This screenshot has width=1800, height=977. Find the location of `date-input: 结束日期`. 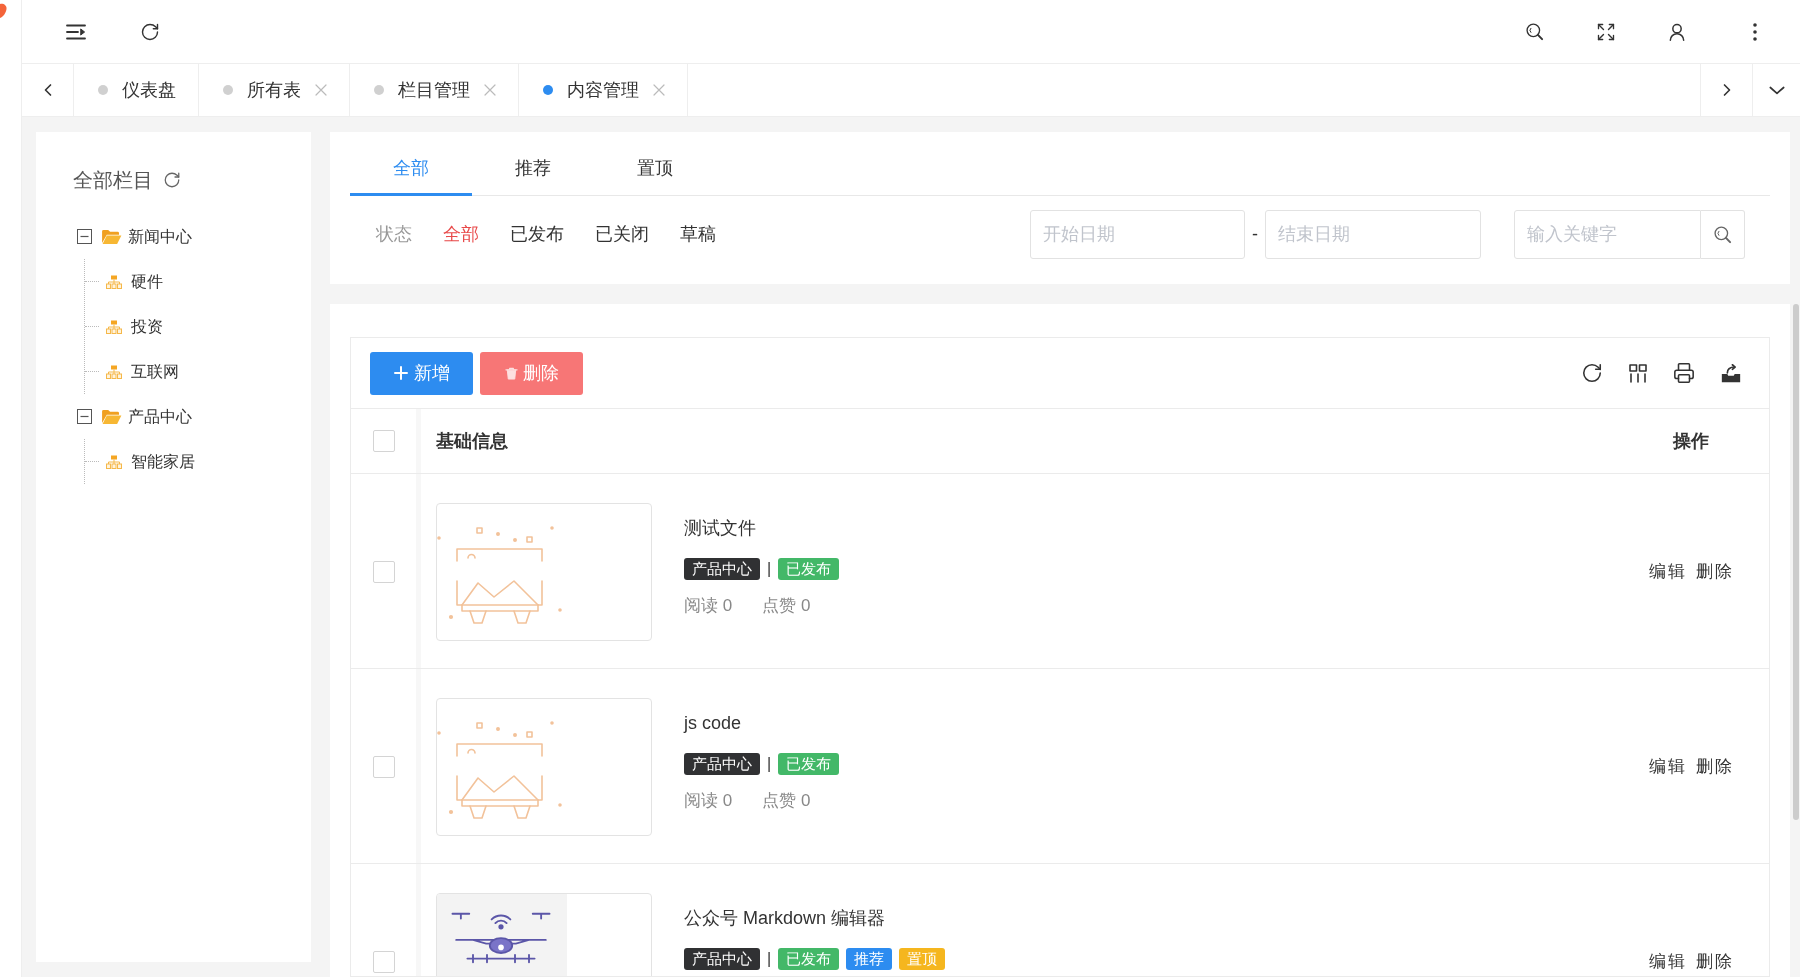

date-input: 结束日期 is located at coordinates (1373, 234).